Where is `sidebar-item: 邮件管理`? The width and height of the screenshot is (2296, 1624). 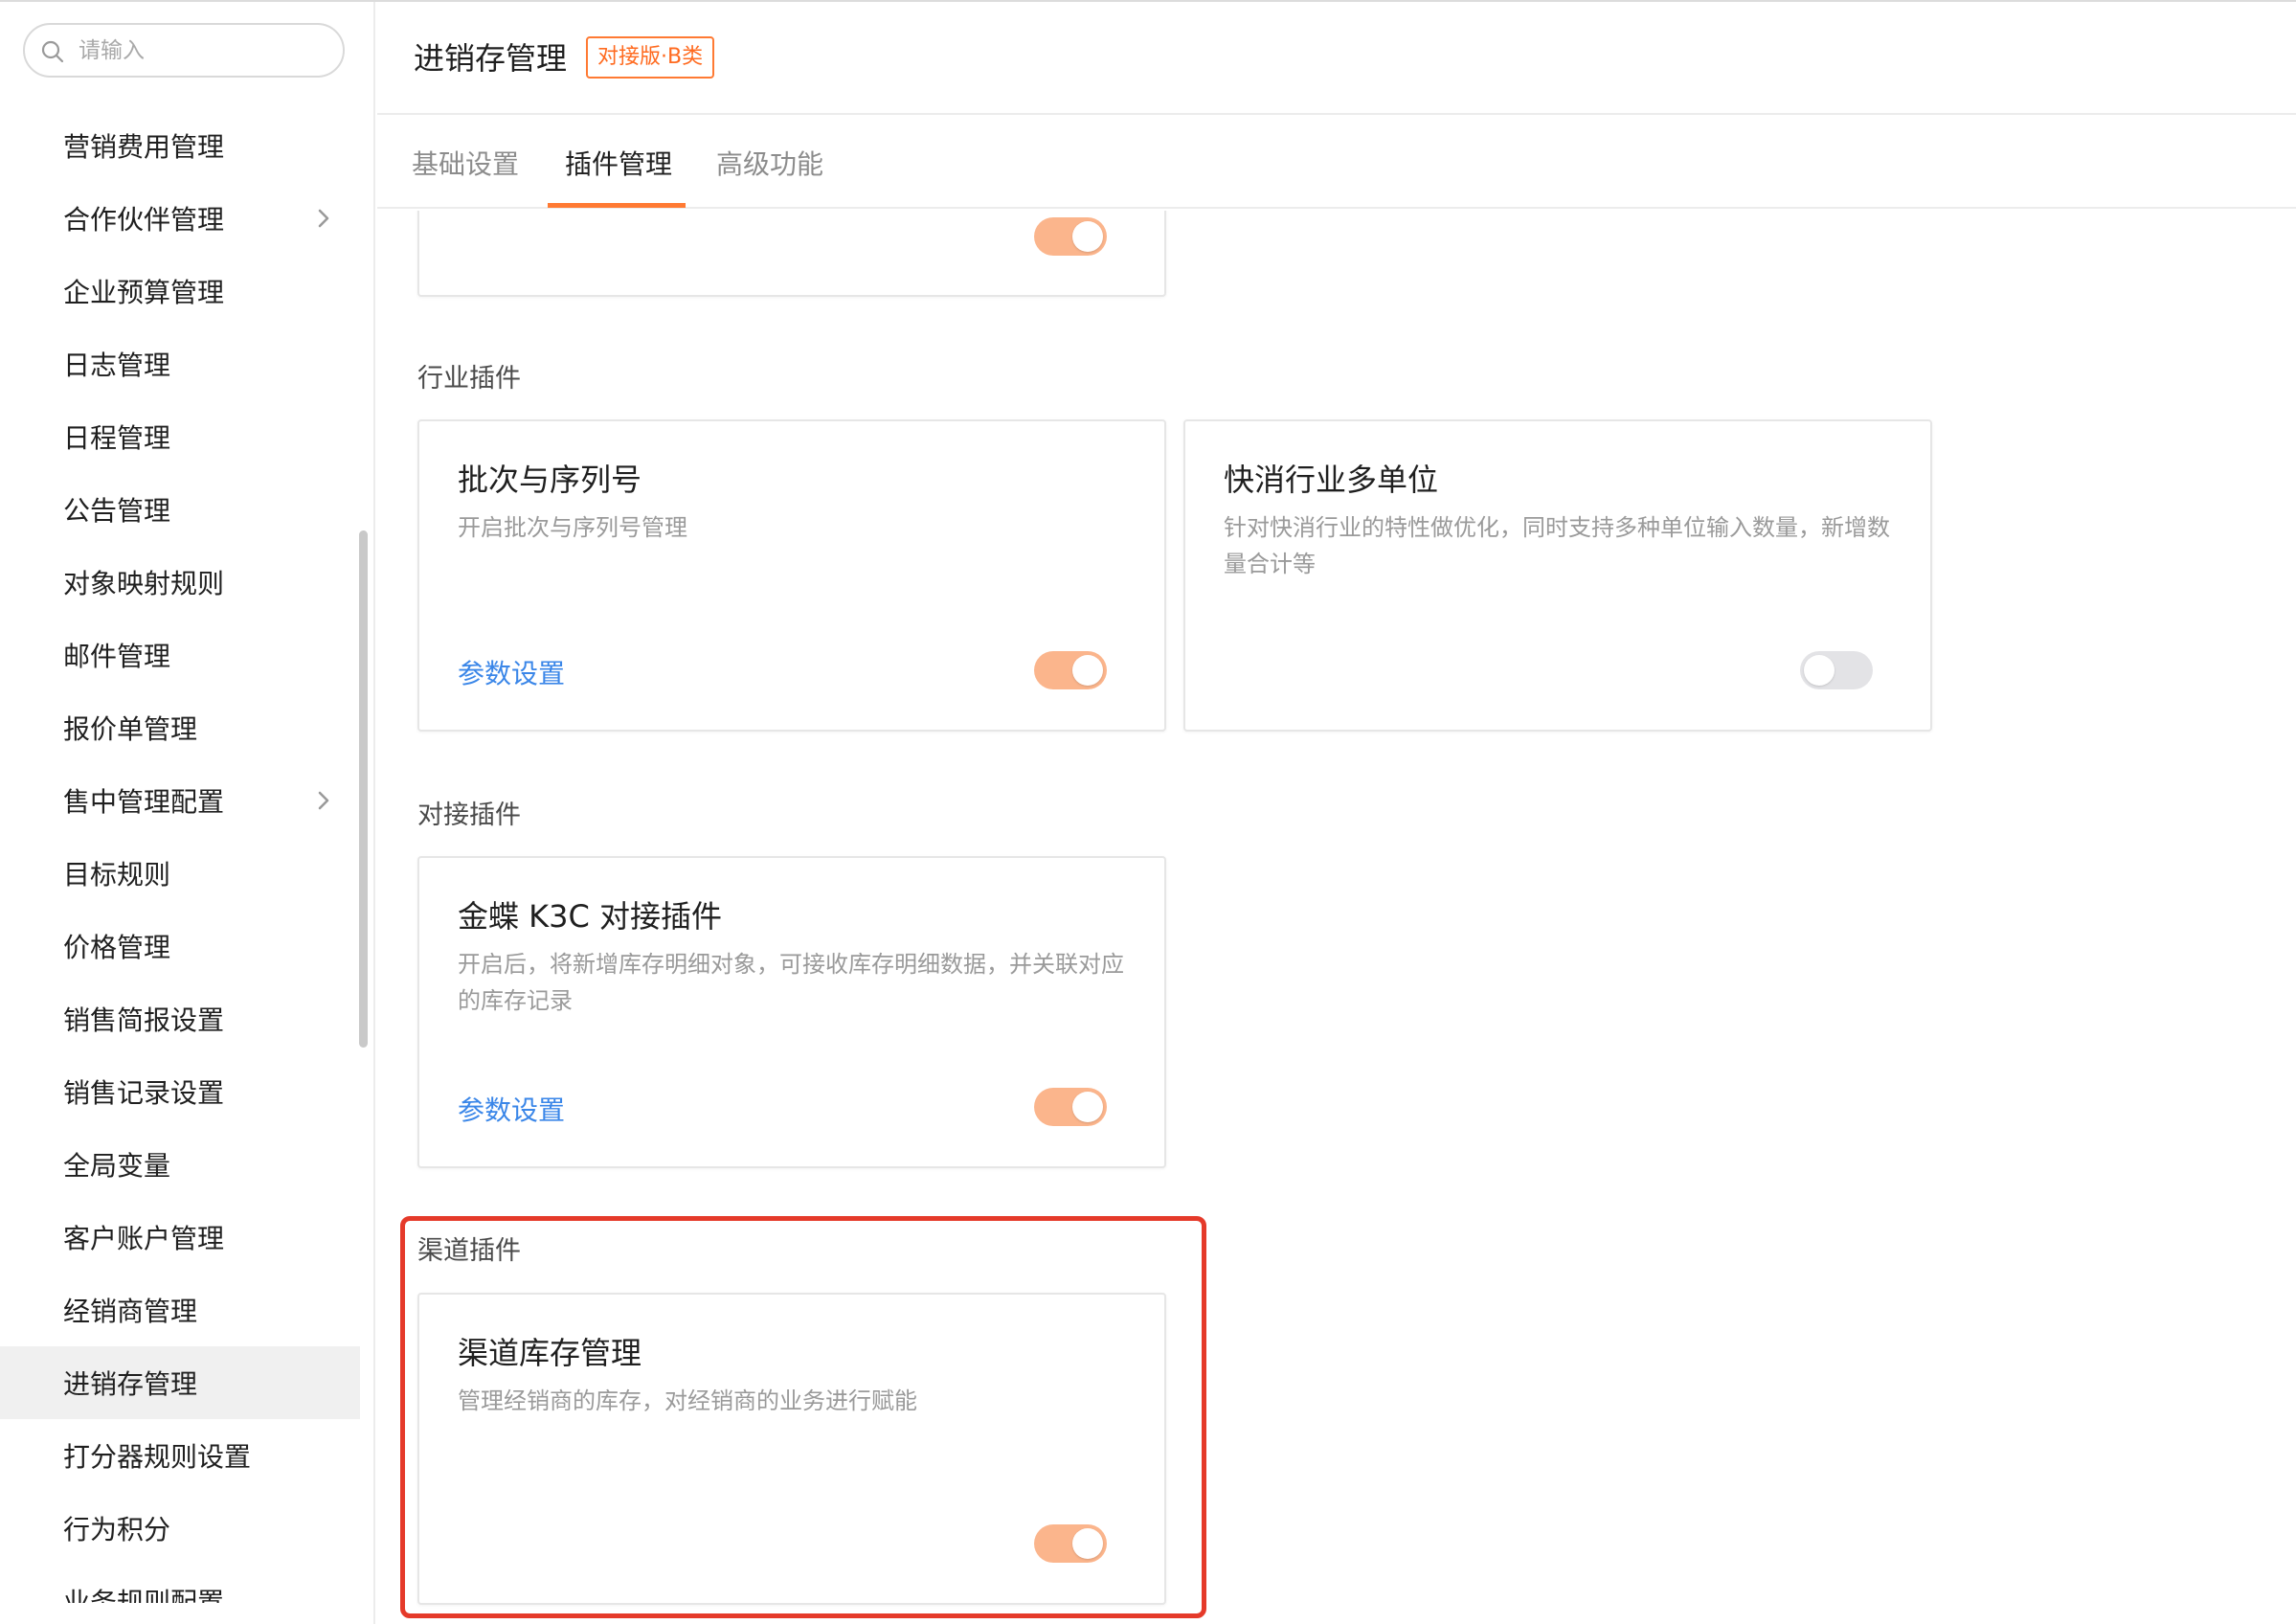
sidebar-item: 邮件管理 is located at coordinates (180, 655).